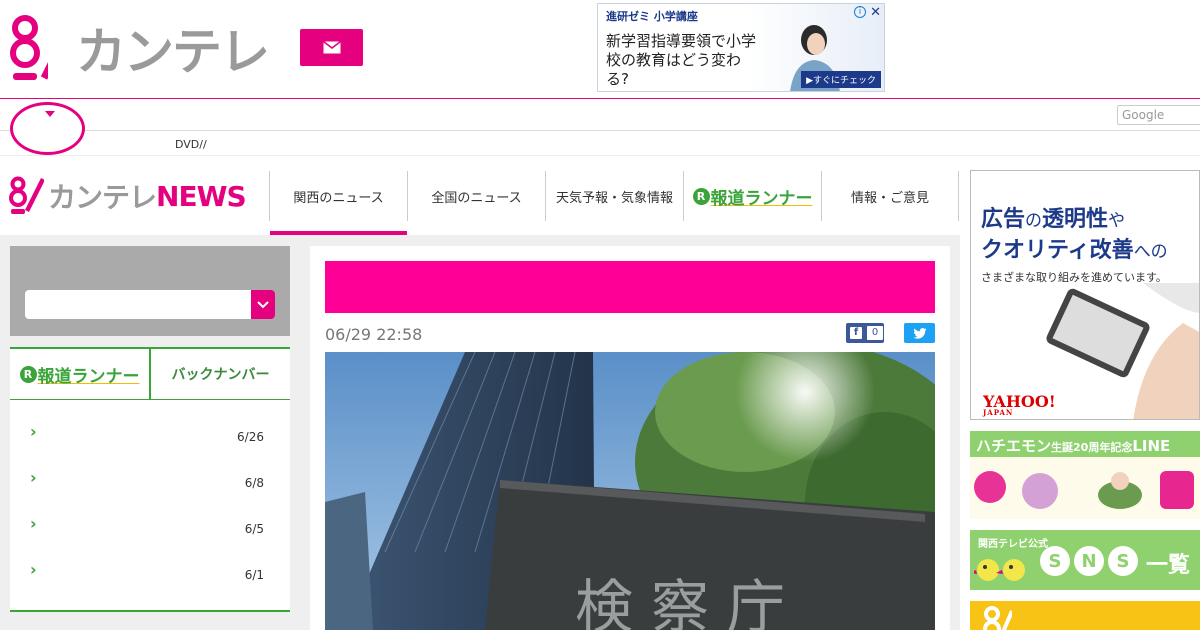 The width and height of the screenshot is (1200, 630). What do you see at coordinates (250, 437) in the screenshot?
I see `item-date: 6/26` at bounding box center [250, 437].